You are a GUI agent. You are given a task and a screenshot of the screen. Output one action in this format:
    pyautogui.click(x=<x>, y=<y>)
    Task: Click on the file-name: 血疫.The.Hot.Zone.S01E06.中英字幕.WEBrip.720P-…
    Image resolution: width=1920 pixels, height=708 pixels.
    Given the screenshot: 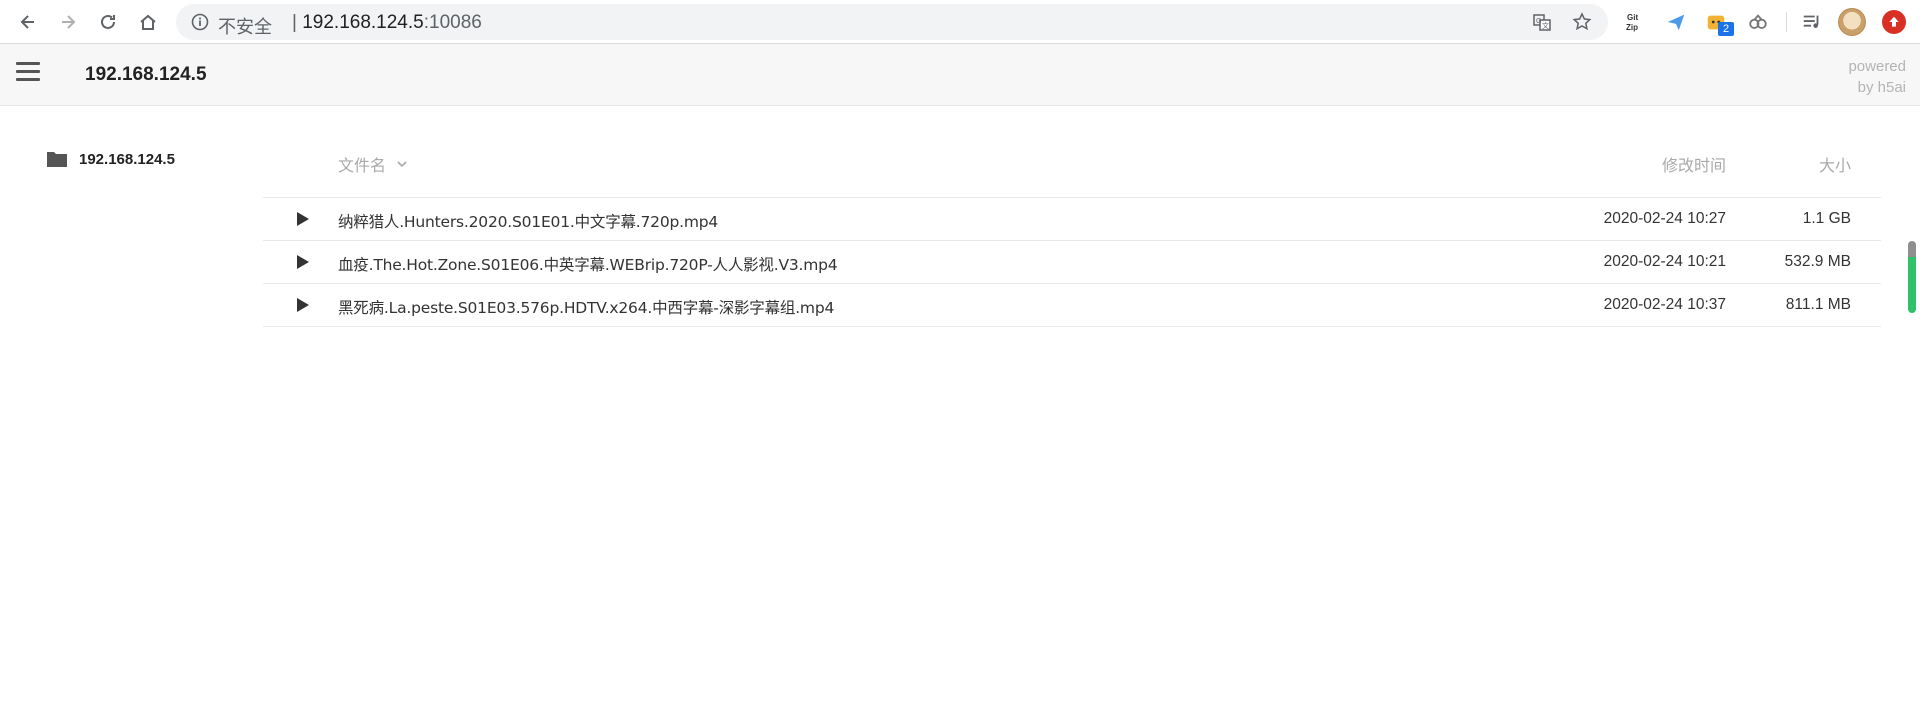 What is the action you would take?
    pyautogui.click(x=588, y=264)
    